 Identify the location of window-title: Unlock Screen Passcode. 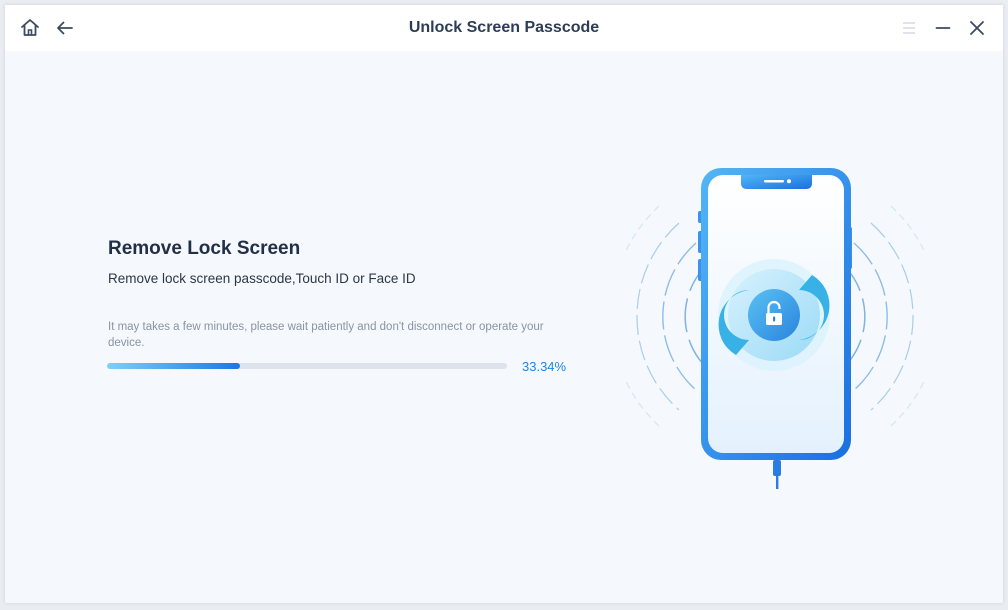
(504, 27).